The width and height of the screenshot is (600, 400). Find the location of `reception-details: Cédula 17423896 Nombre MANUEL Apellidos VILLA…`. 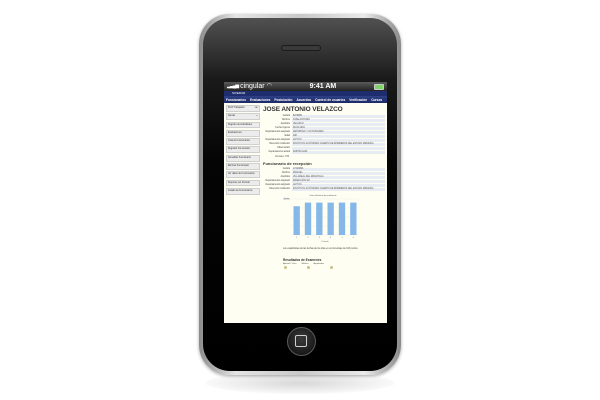

reception-details: Cédula 17423896 Nombre MANUEL Apellidos VILLA… is located at coordinates (324, 180).